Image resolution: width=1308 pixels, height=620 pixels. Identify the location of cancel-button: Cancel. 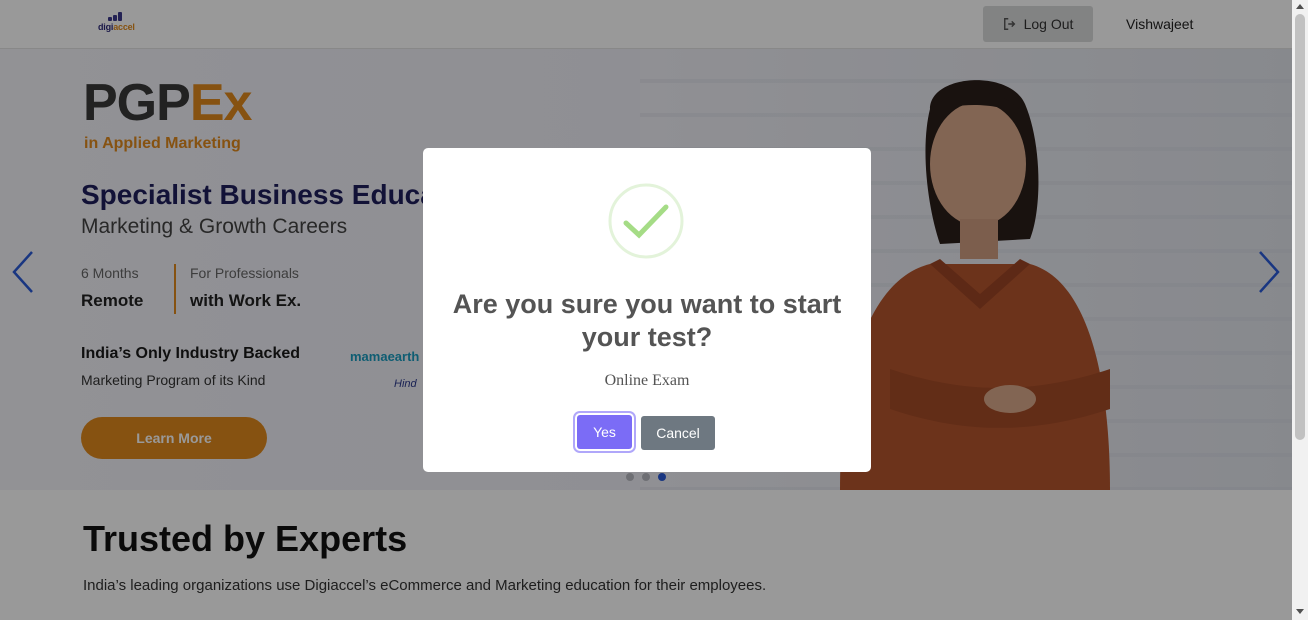
(678, 433).